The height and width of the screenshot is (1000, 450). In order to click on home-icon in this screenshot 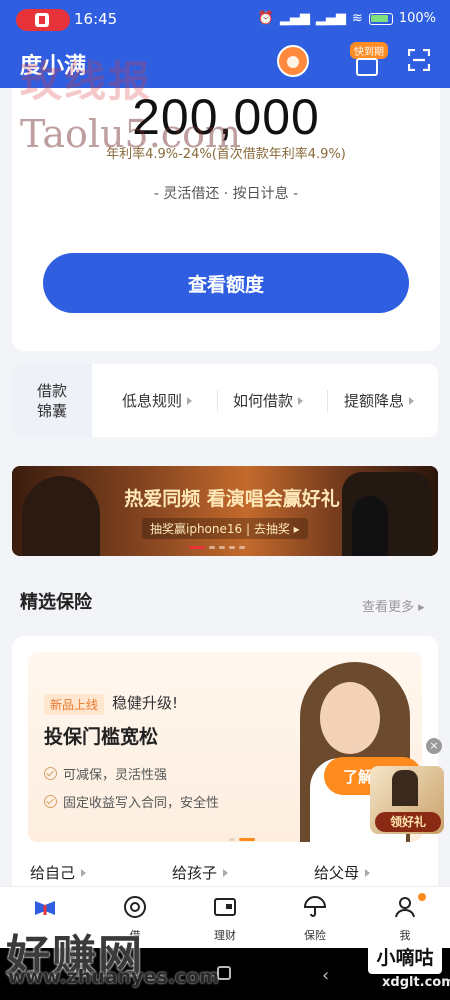, I will do `click(224, 973)`.